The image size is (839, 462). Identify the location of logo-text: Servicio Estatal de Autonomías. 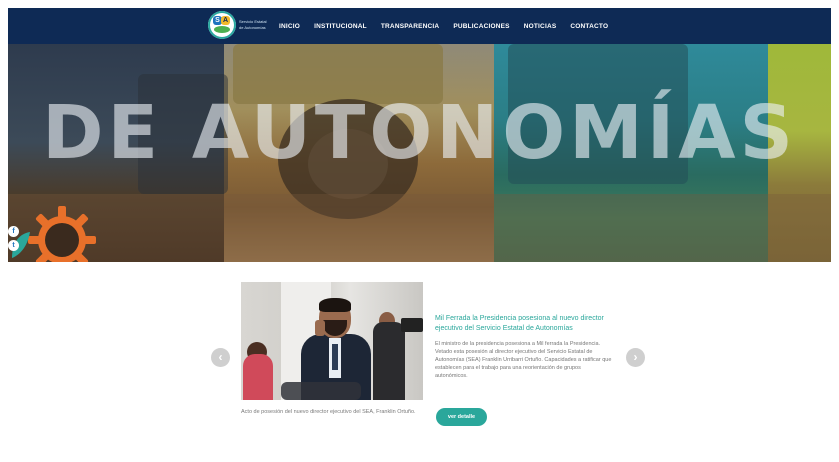
(253, 25).